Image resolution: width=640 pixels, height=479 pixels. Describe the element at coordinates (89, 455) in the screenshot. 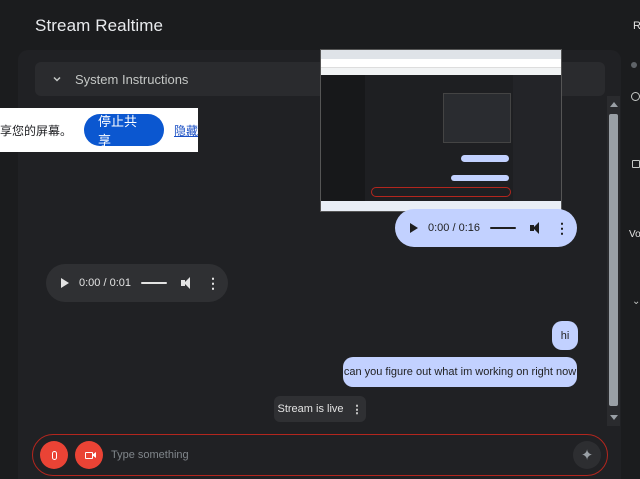

I see `video-button` at that location.